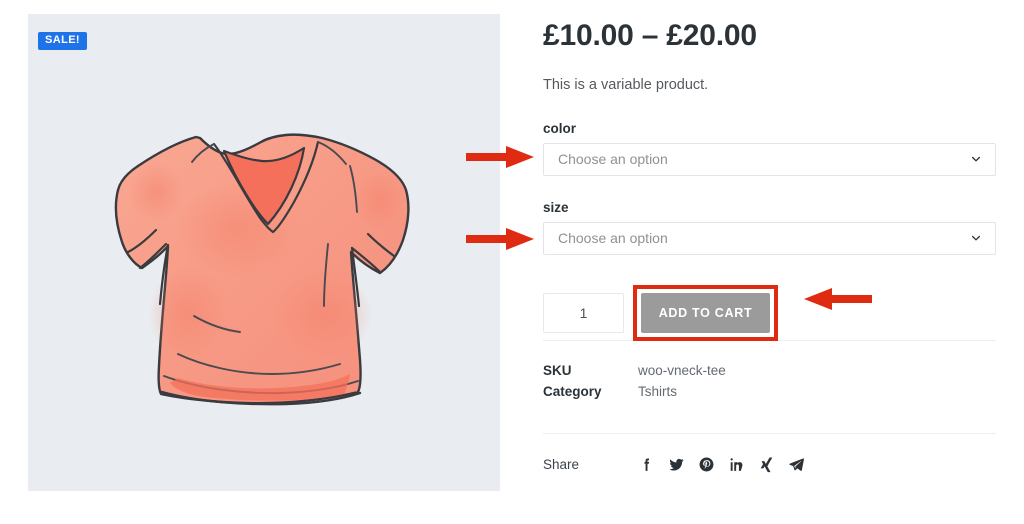 Image resolution: width=1024 pixels, height=524 pixels. What do you see at coordinates (657, 391) in the screenshot?
I see `meta-value-category: Tshirts` at bounding box center [657, 391].